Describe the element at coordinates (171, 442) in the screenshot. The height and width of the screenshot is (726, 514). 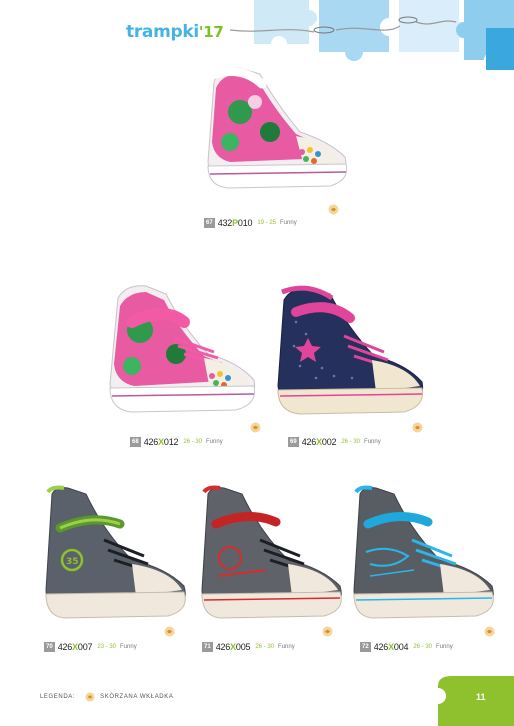
I see `code-suffix: 012` at that location.